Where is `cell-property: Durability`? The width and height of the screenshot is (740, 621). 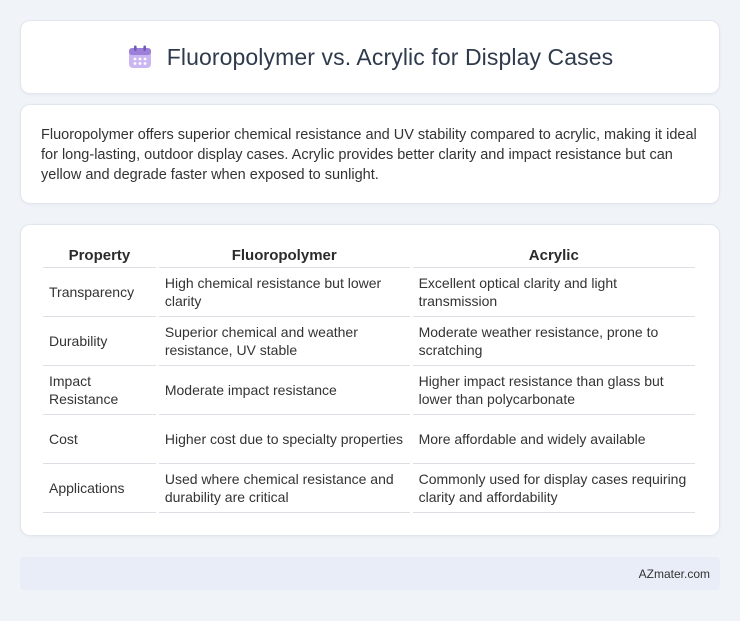
cell-property: Durability is located at coordinates (99, 341).